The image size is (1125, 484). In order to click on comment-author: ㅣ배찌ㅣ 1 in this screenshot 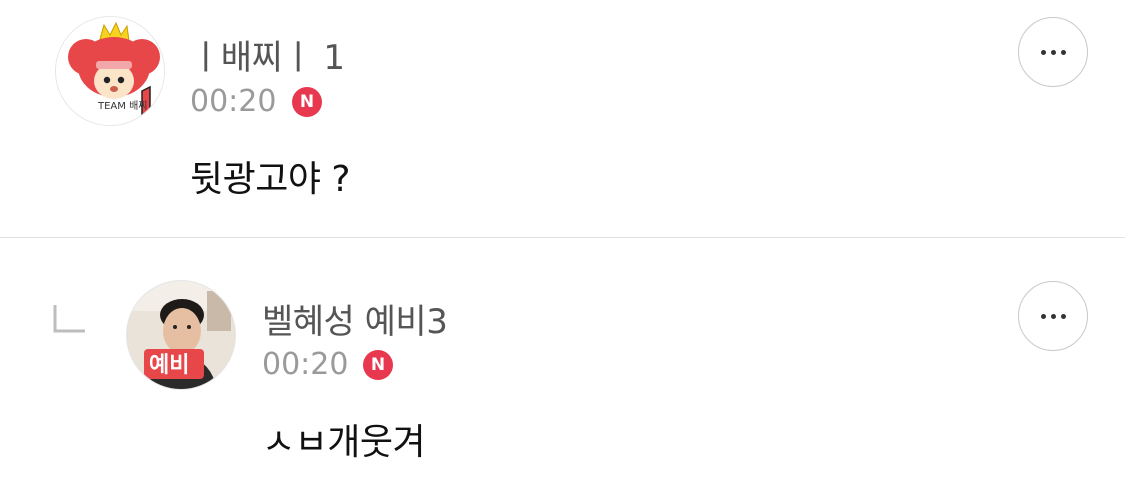, I will do `click(267, 54)`.